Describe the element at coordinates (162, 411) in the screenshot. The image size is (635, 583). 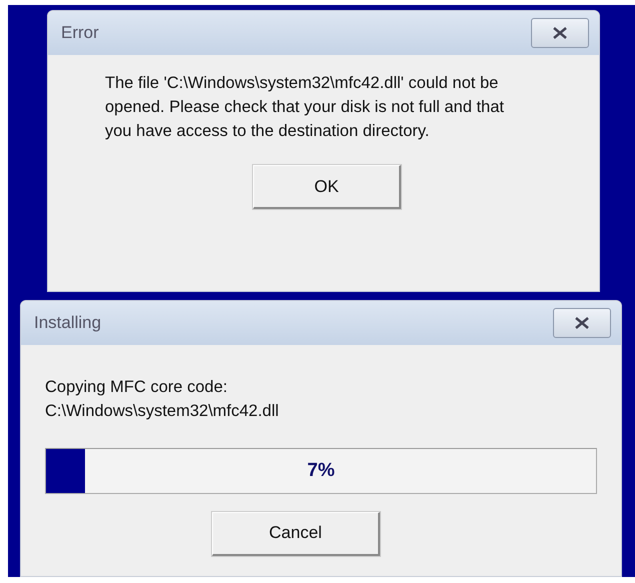
I see `file-path: C:\Windows\system32\mfc42.dll` at that location.